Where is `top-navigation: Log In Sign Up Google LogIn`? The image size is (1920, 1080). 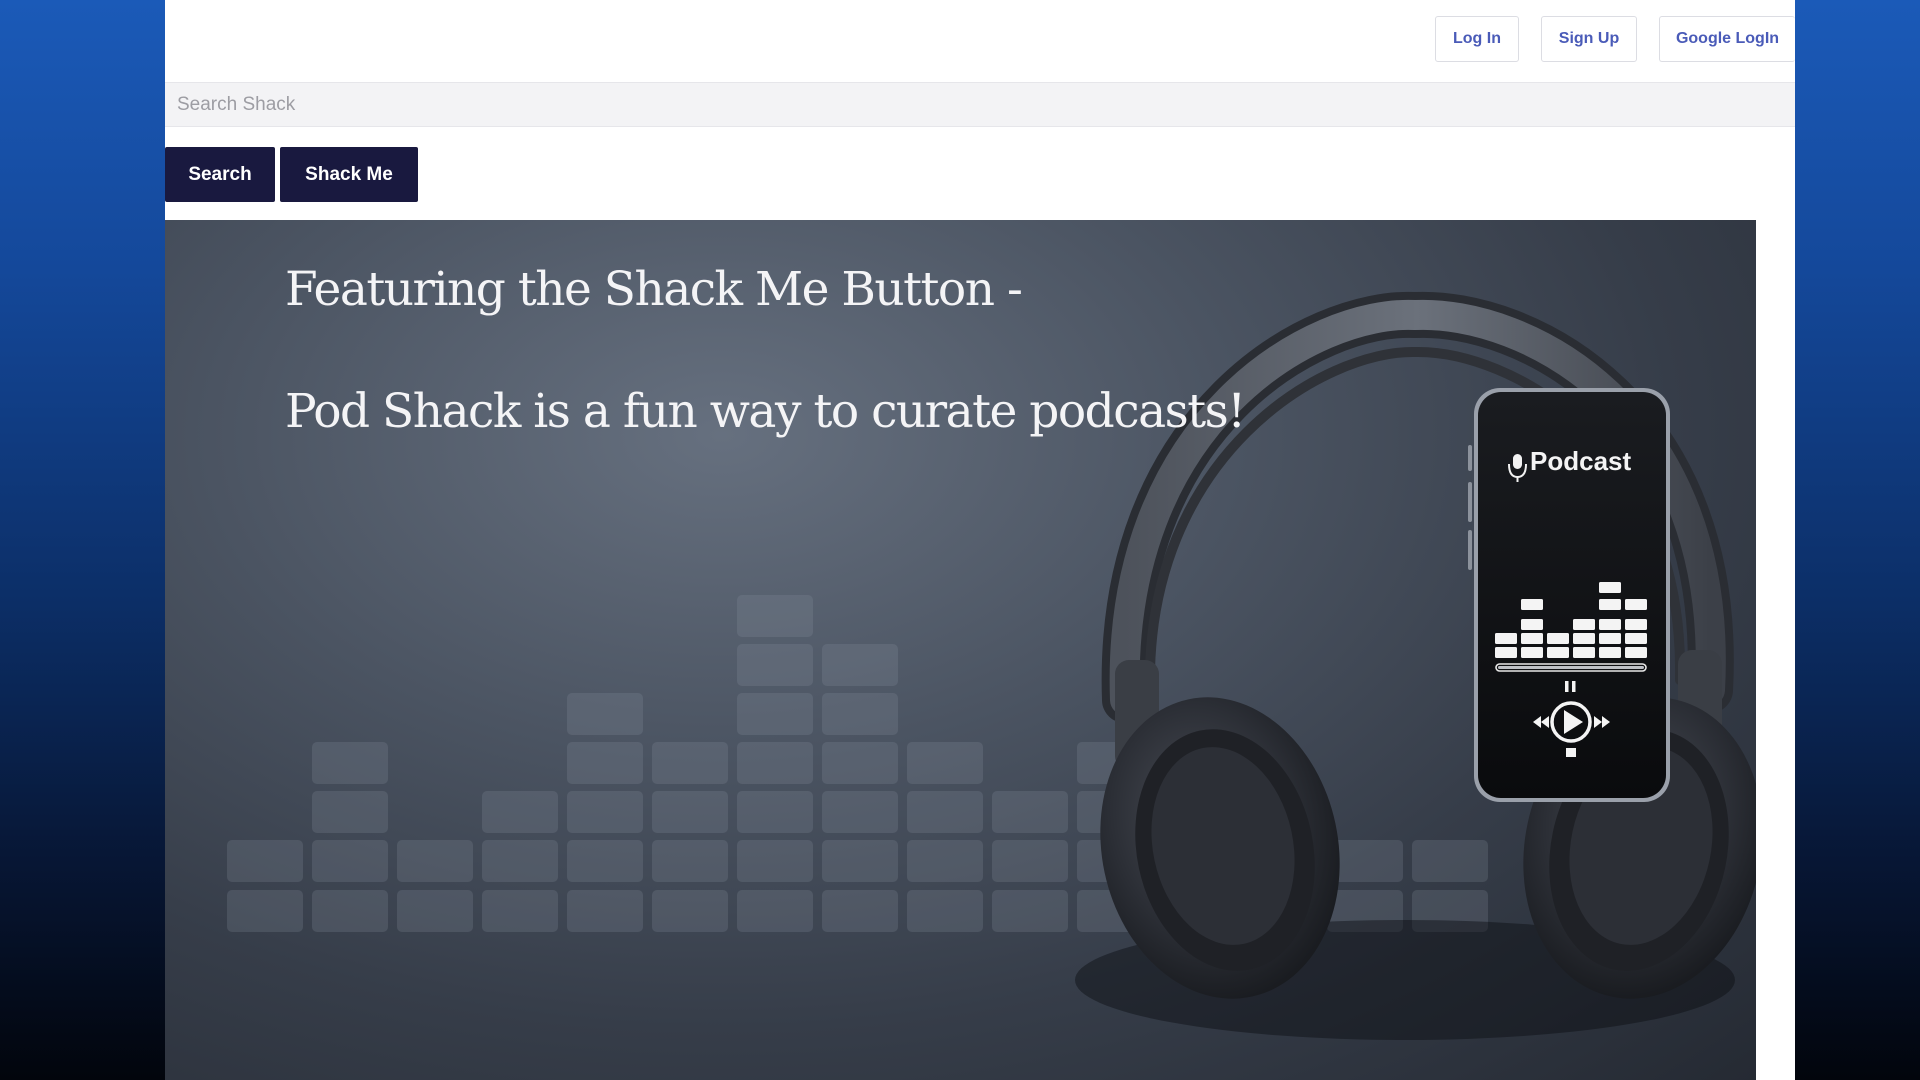 top-navigation: Log In Sign Up Google LogIn is located at coordinates (980, 41).